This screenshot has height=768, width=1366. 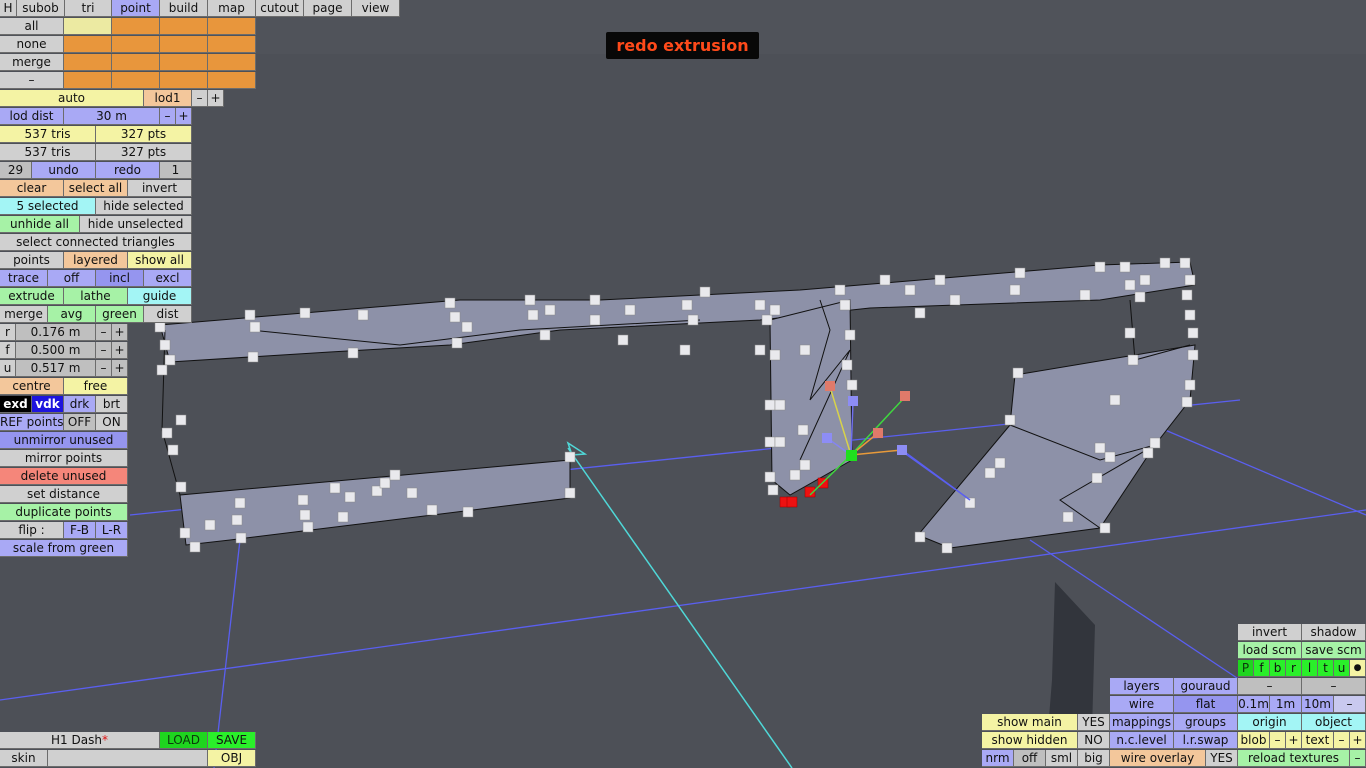 What do you see at coordinates (1358, 758) in the screenshot?
I see `reload-minus-button: –` at bounding box center [1358, 758].